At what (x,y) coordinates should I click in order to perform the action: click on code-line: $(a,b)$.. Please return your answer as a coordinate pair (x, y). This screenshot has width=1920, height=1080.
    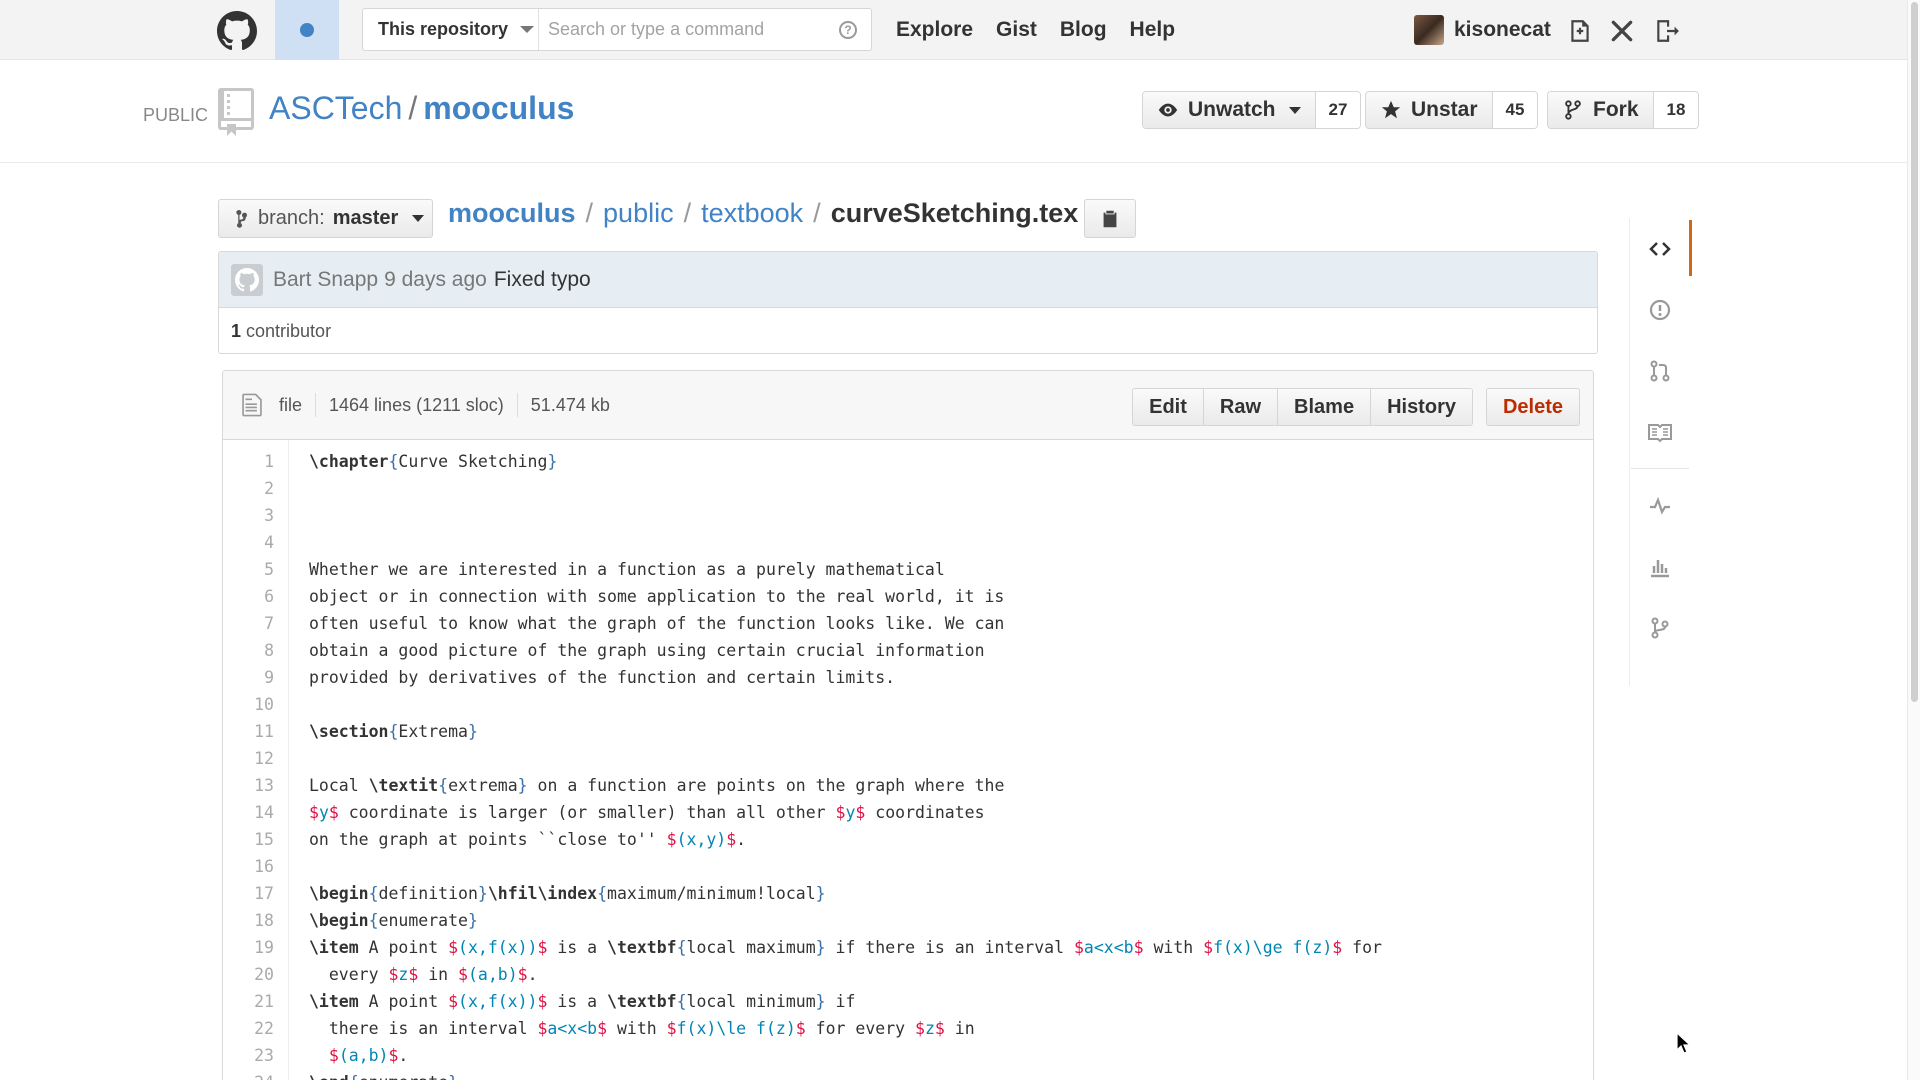
    Looking at the image, I should click on (368, 1055).